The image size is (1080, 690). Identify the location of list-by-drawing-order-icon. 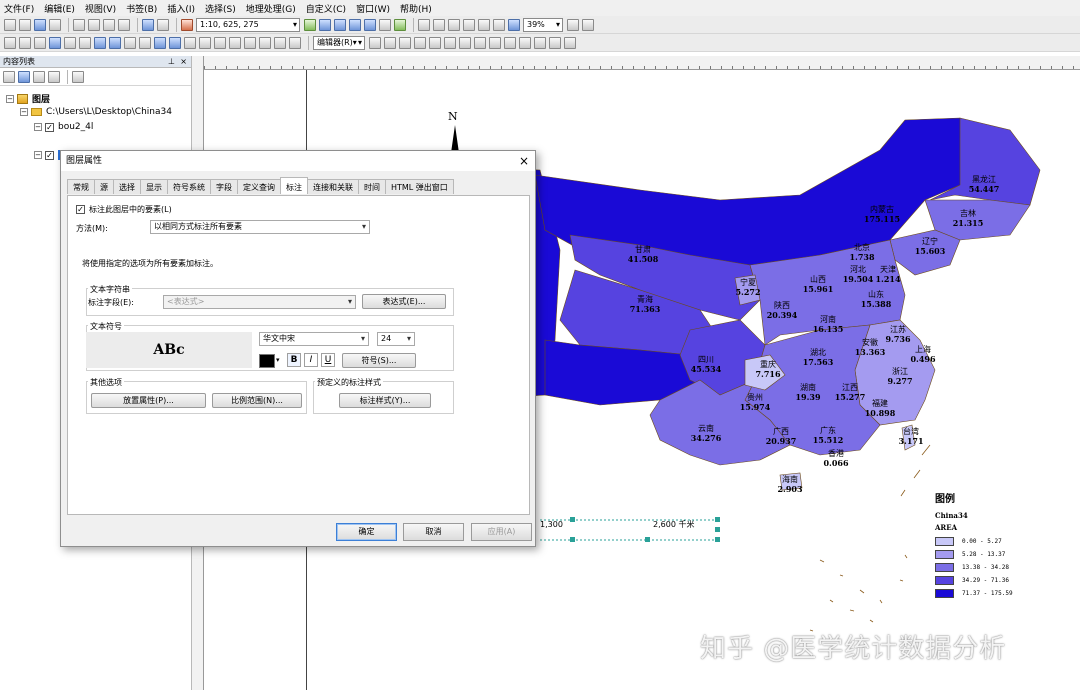
(9, 76).